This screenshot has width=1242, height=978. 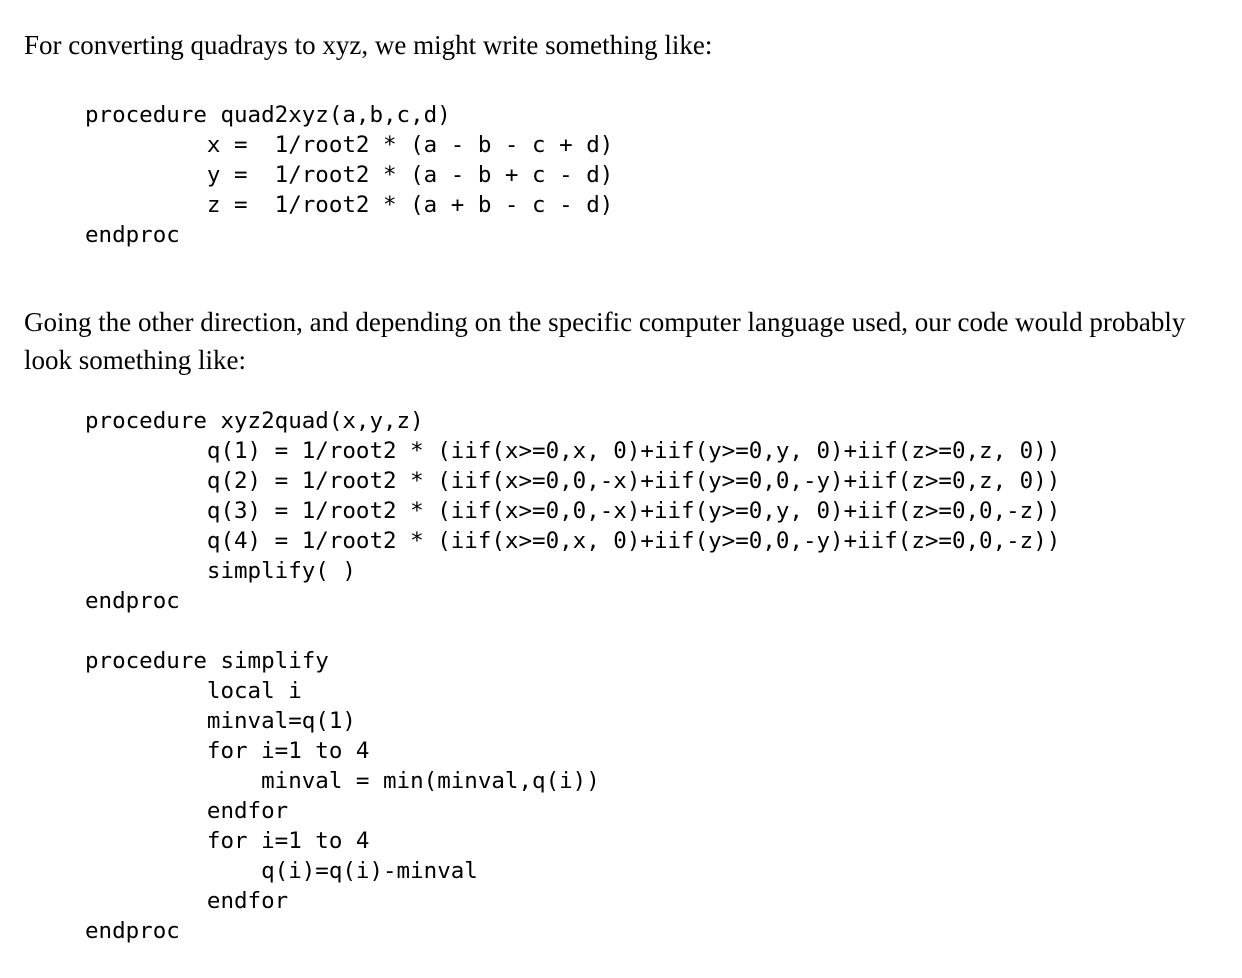 What do you see at coordinates (268, 115) in the screenshot?
I see `code-line: procedure quad2xyz(a,b,c,d)` at bounding box center [268, 115].